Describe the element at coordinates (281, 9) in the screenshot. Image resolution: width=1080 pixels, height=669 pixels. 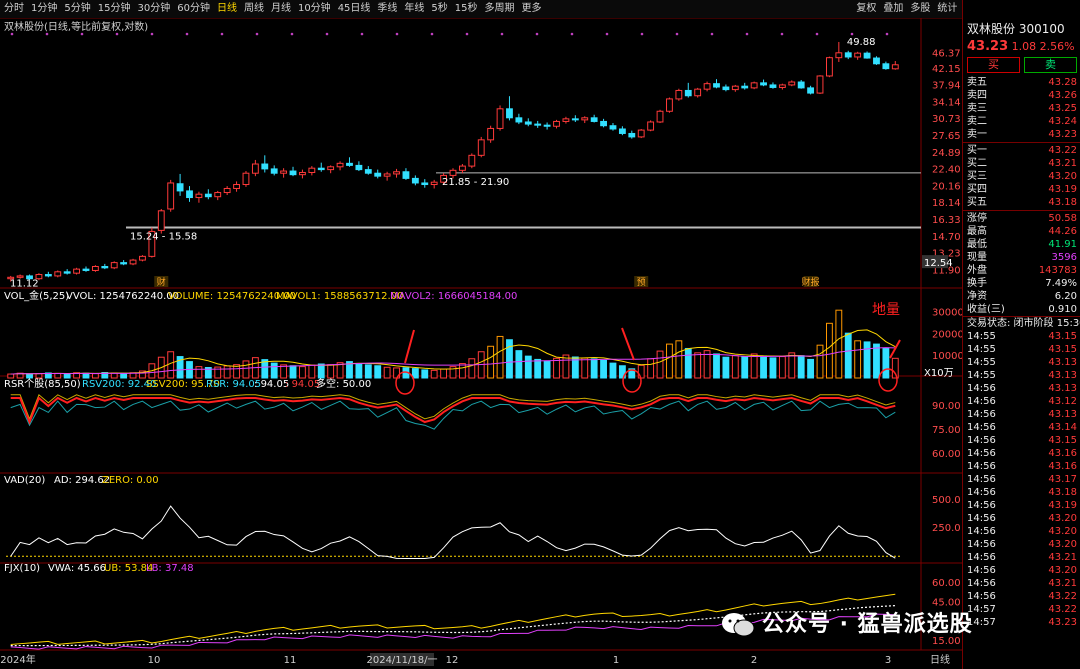
I see `period-tab: 月线` at that location.